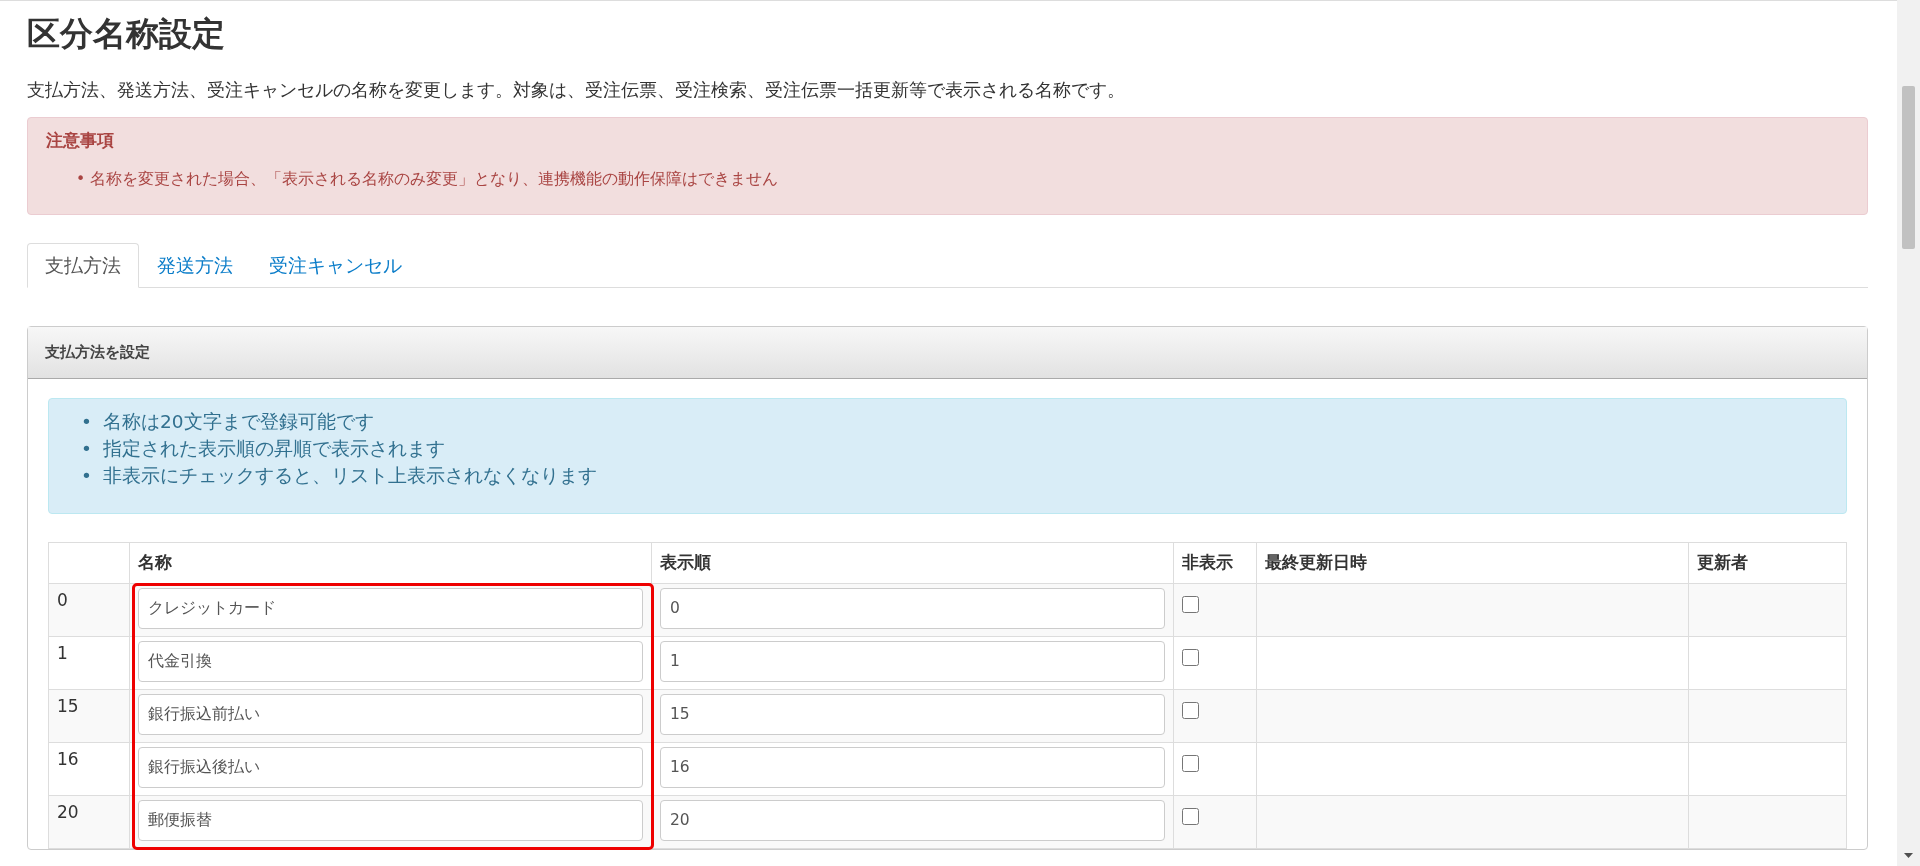 The width and height of the screenshot is (1920, 866). What do you see at coordinates (912, 661) in the screenshot?
I see `order-input: 1` at bounding box center [912, 661].